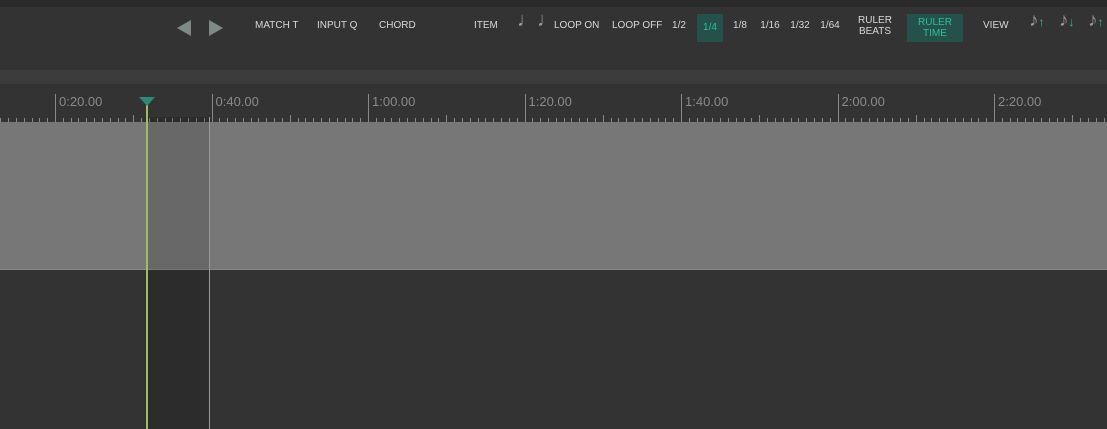  Describe the element at coordinates (537, 20) in the screenshot. I see `notes-icon: ♩♩` at that location.